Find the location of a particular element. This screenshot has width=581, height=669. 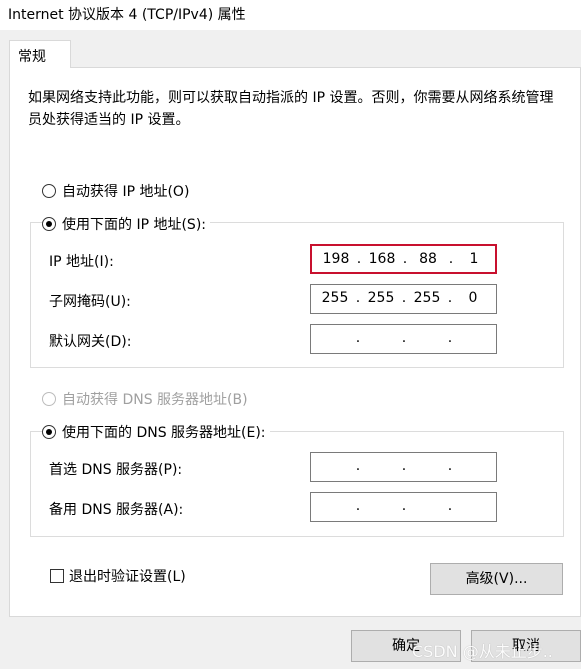

watermark-text: CSDN @从未止步.. is located at coordinates (482, 651).